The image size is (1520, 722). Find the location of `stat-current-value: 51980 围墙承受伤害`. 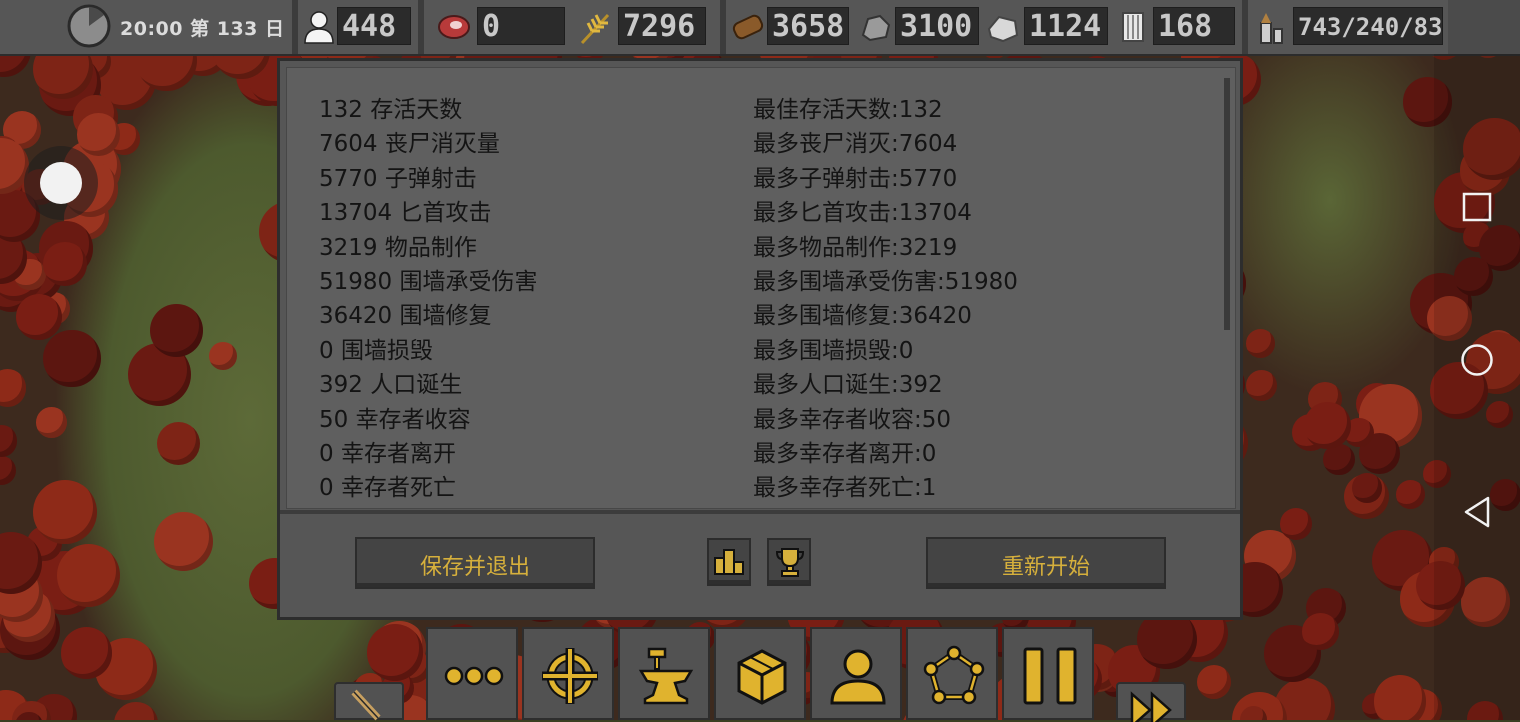

stat-current-value: 51980 围墙承受伤害 is located at coordinates (428, 282).